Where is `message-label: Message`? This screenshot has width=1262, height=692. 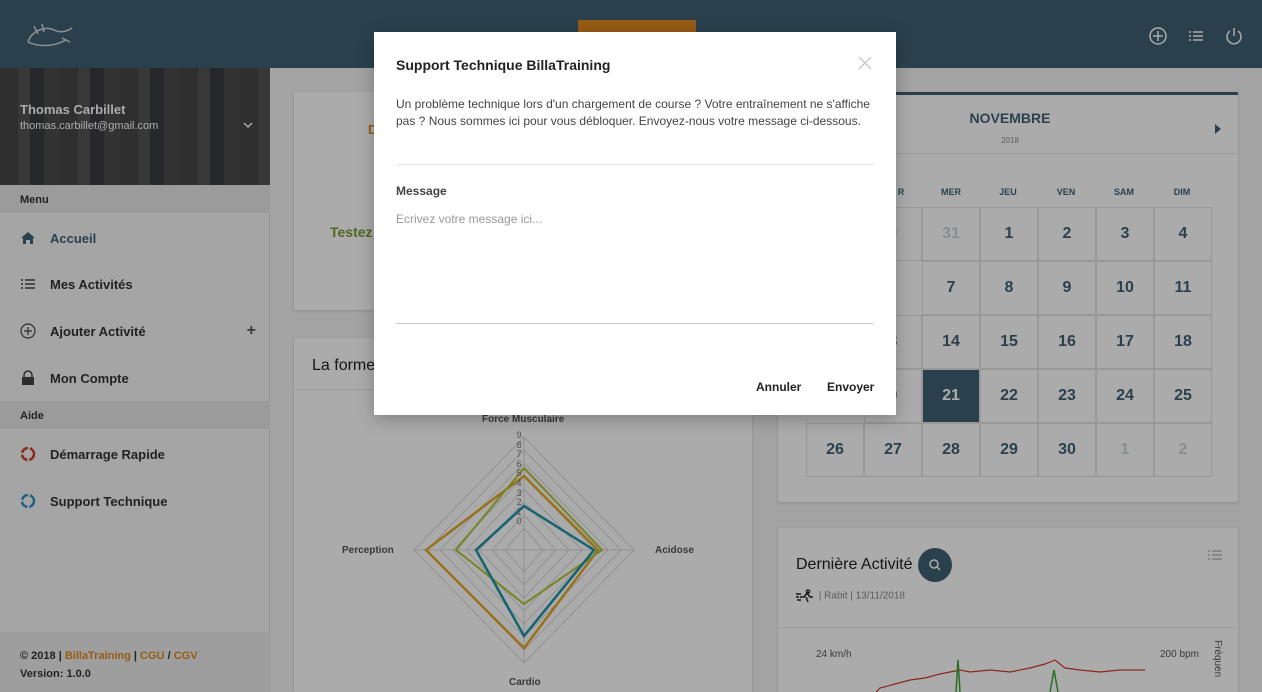
message-label: Message is located at coordinates (421, 191).